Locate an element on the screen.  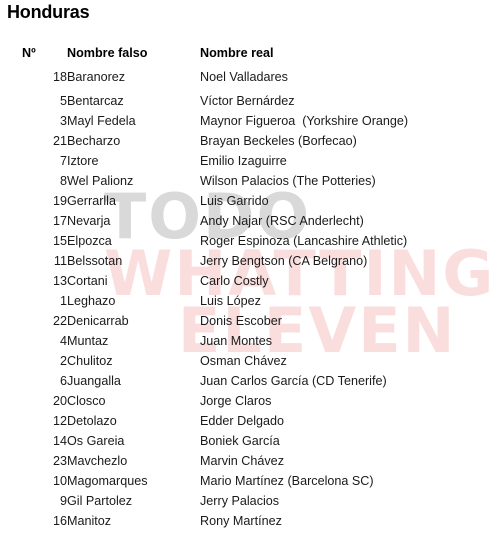
table-row: 5 Bentarcaz Víctor Bernárdez is located at coordinates (204, 101).